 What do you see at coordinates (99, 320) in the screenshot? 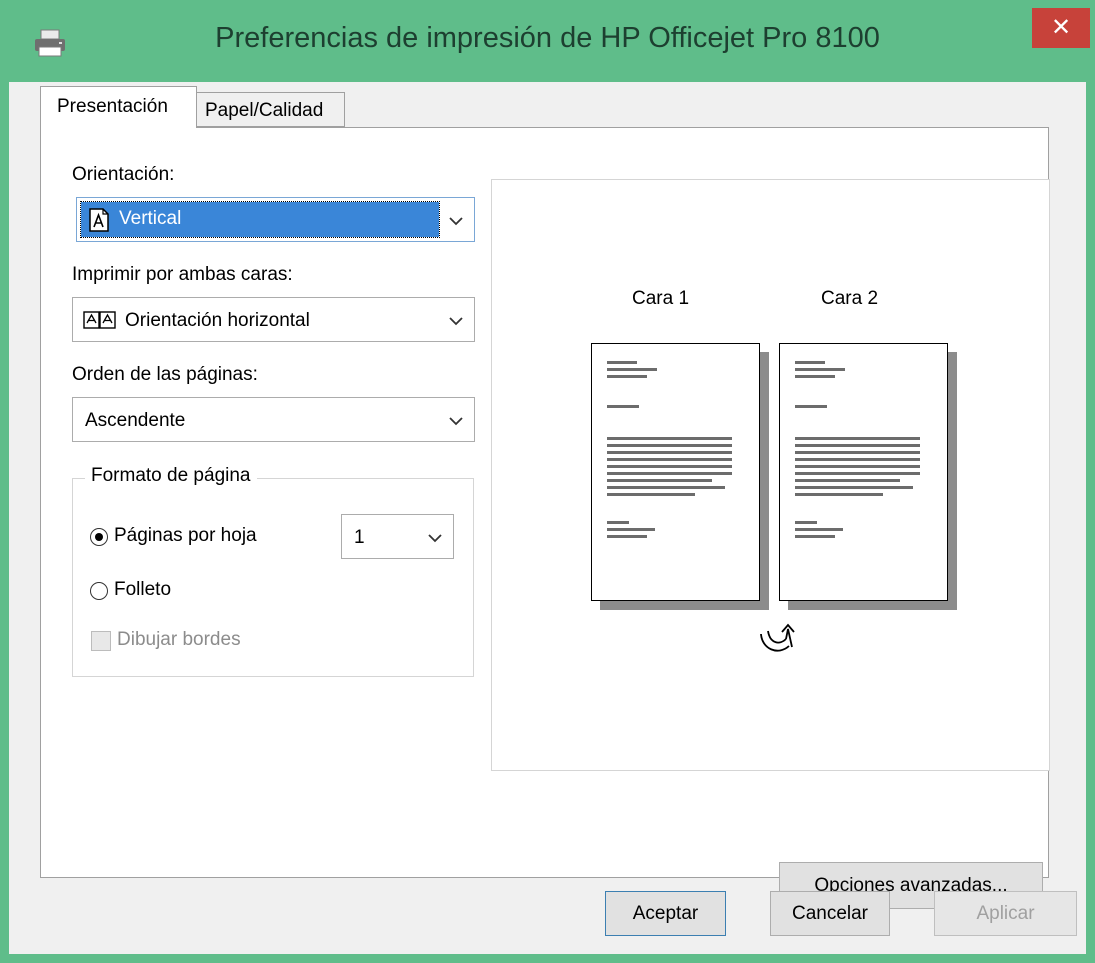
I see `flip-long-edge-icon` at bounding box center [99, 320].